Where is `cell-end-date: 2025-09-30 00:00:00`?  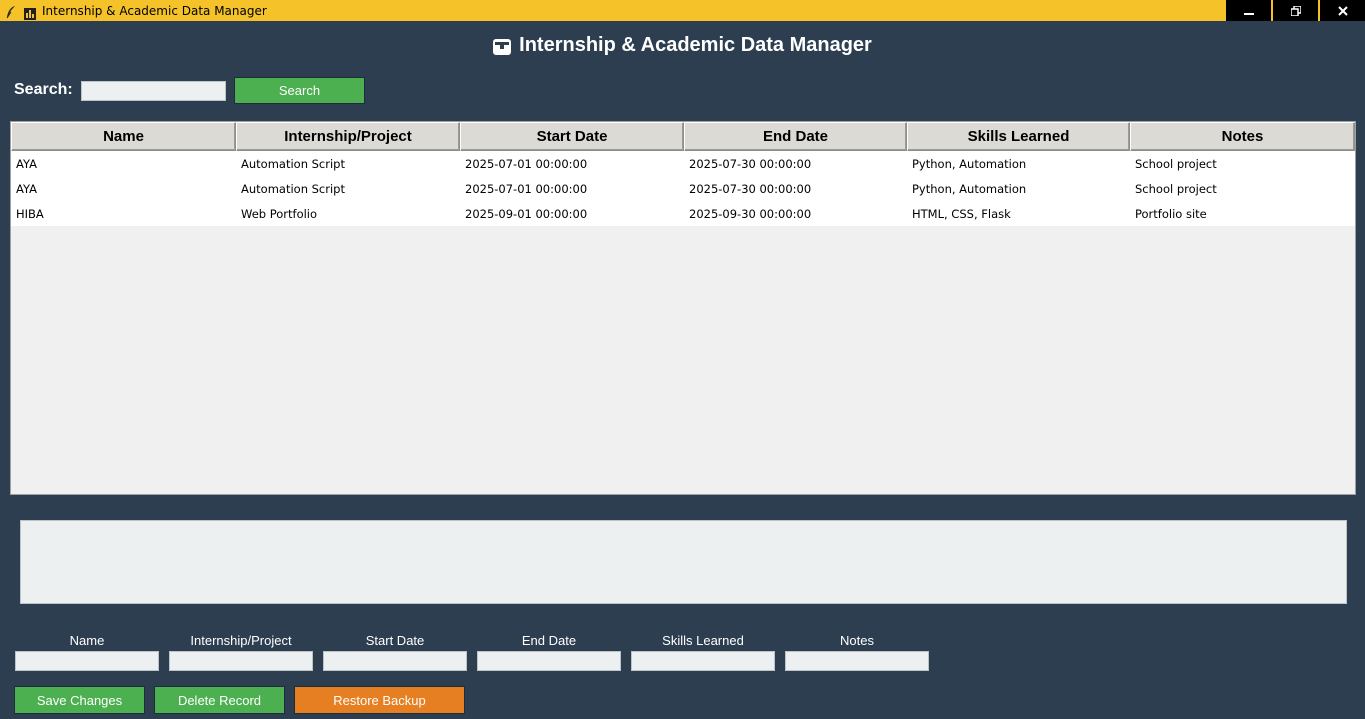
cell-end-date: 2025-09-30 00:00:00 is located at coordinates (750, 213).